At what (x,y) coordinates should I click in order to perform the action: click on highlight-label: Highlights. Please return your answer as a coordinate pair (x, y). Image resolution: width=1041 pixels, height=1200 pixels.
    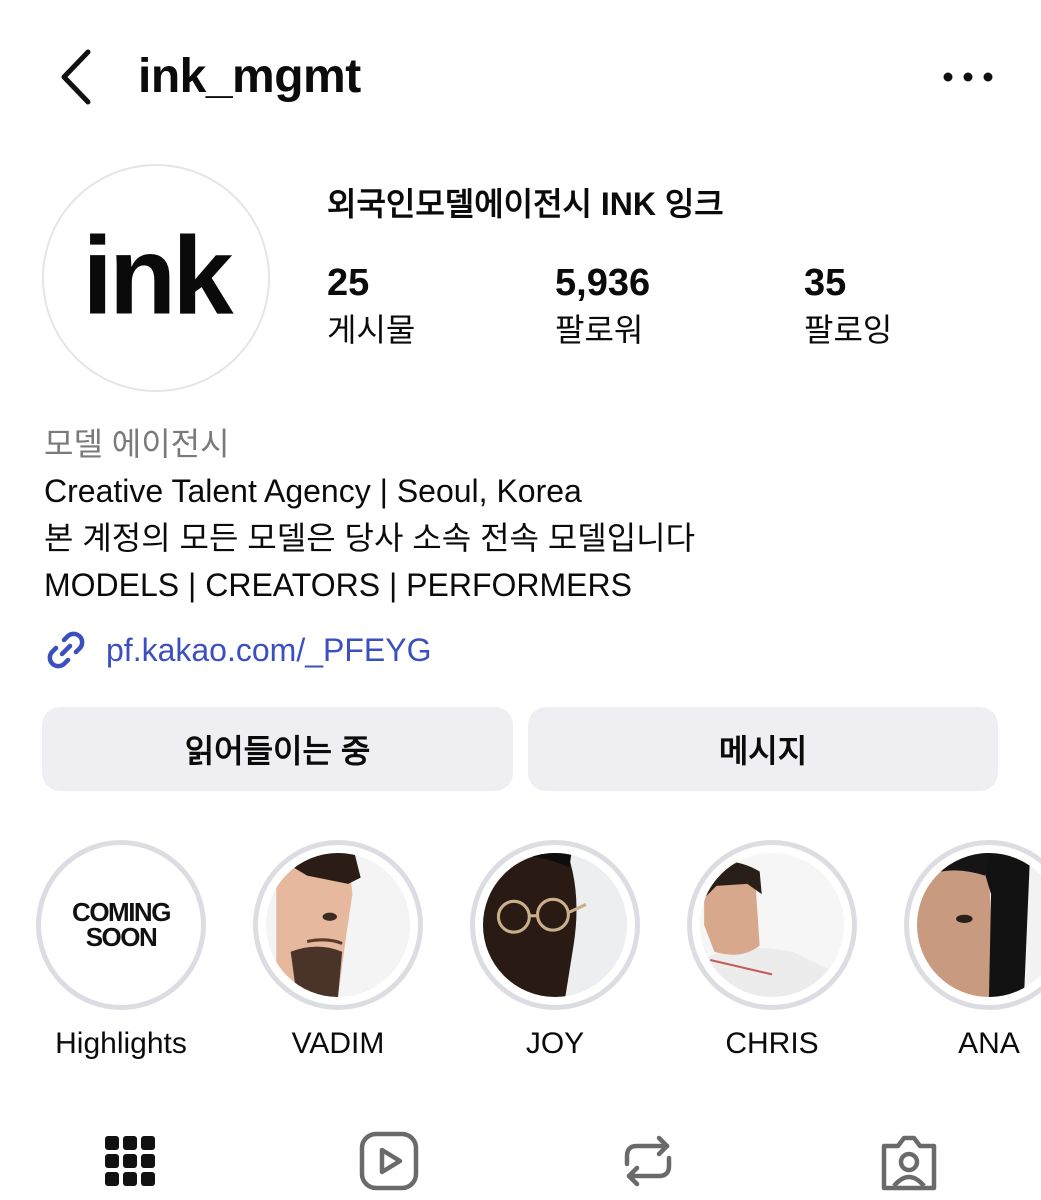
    Looking at the image, I should click on (121, 1043).